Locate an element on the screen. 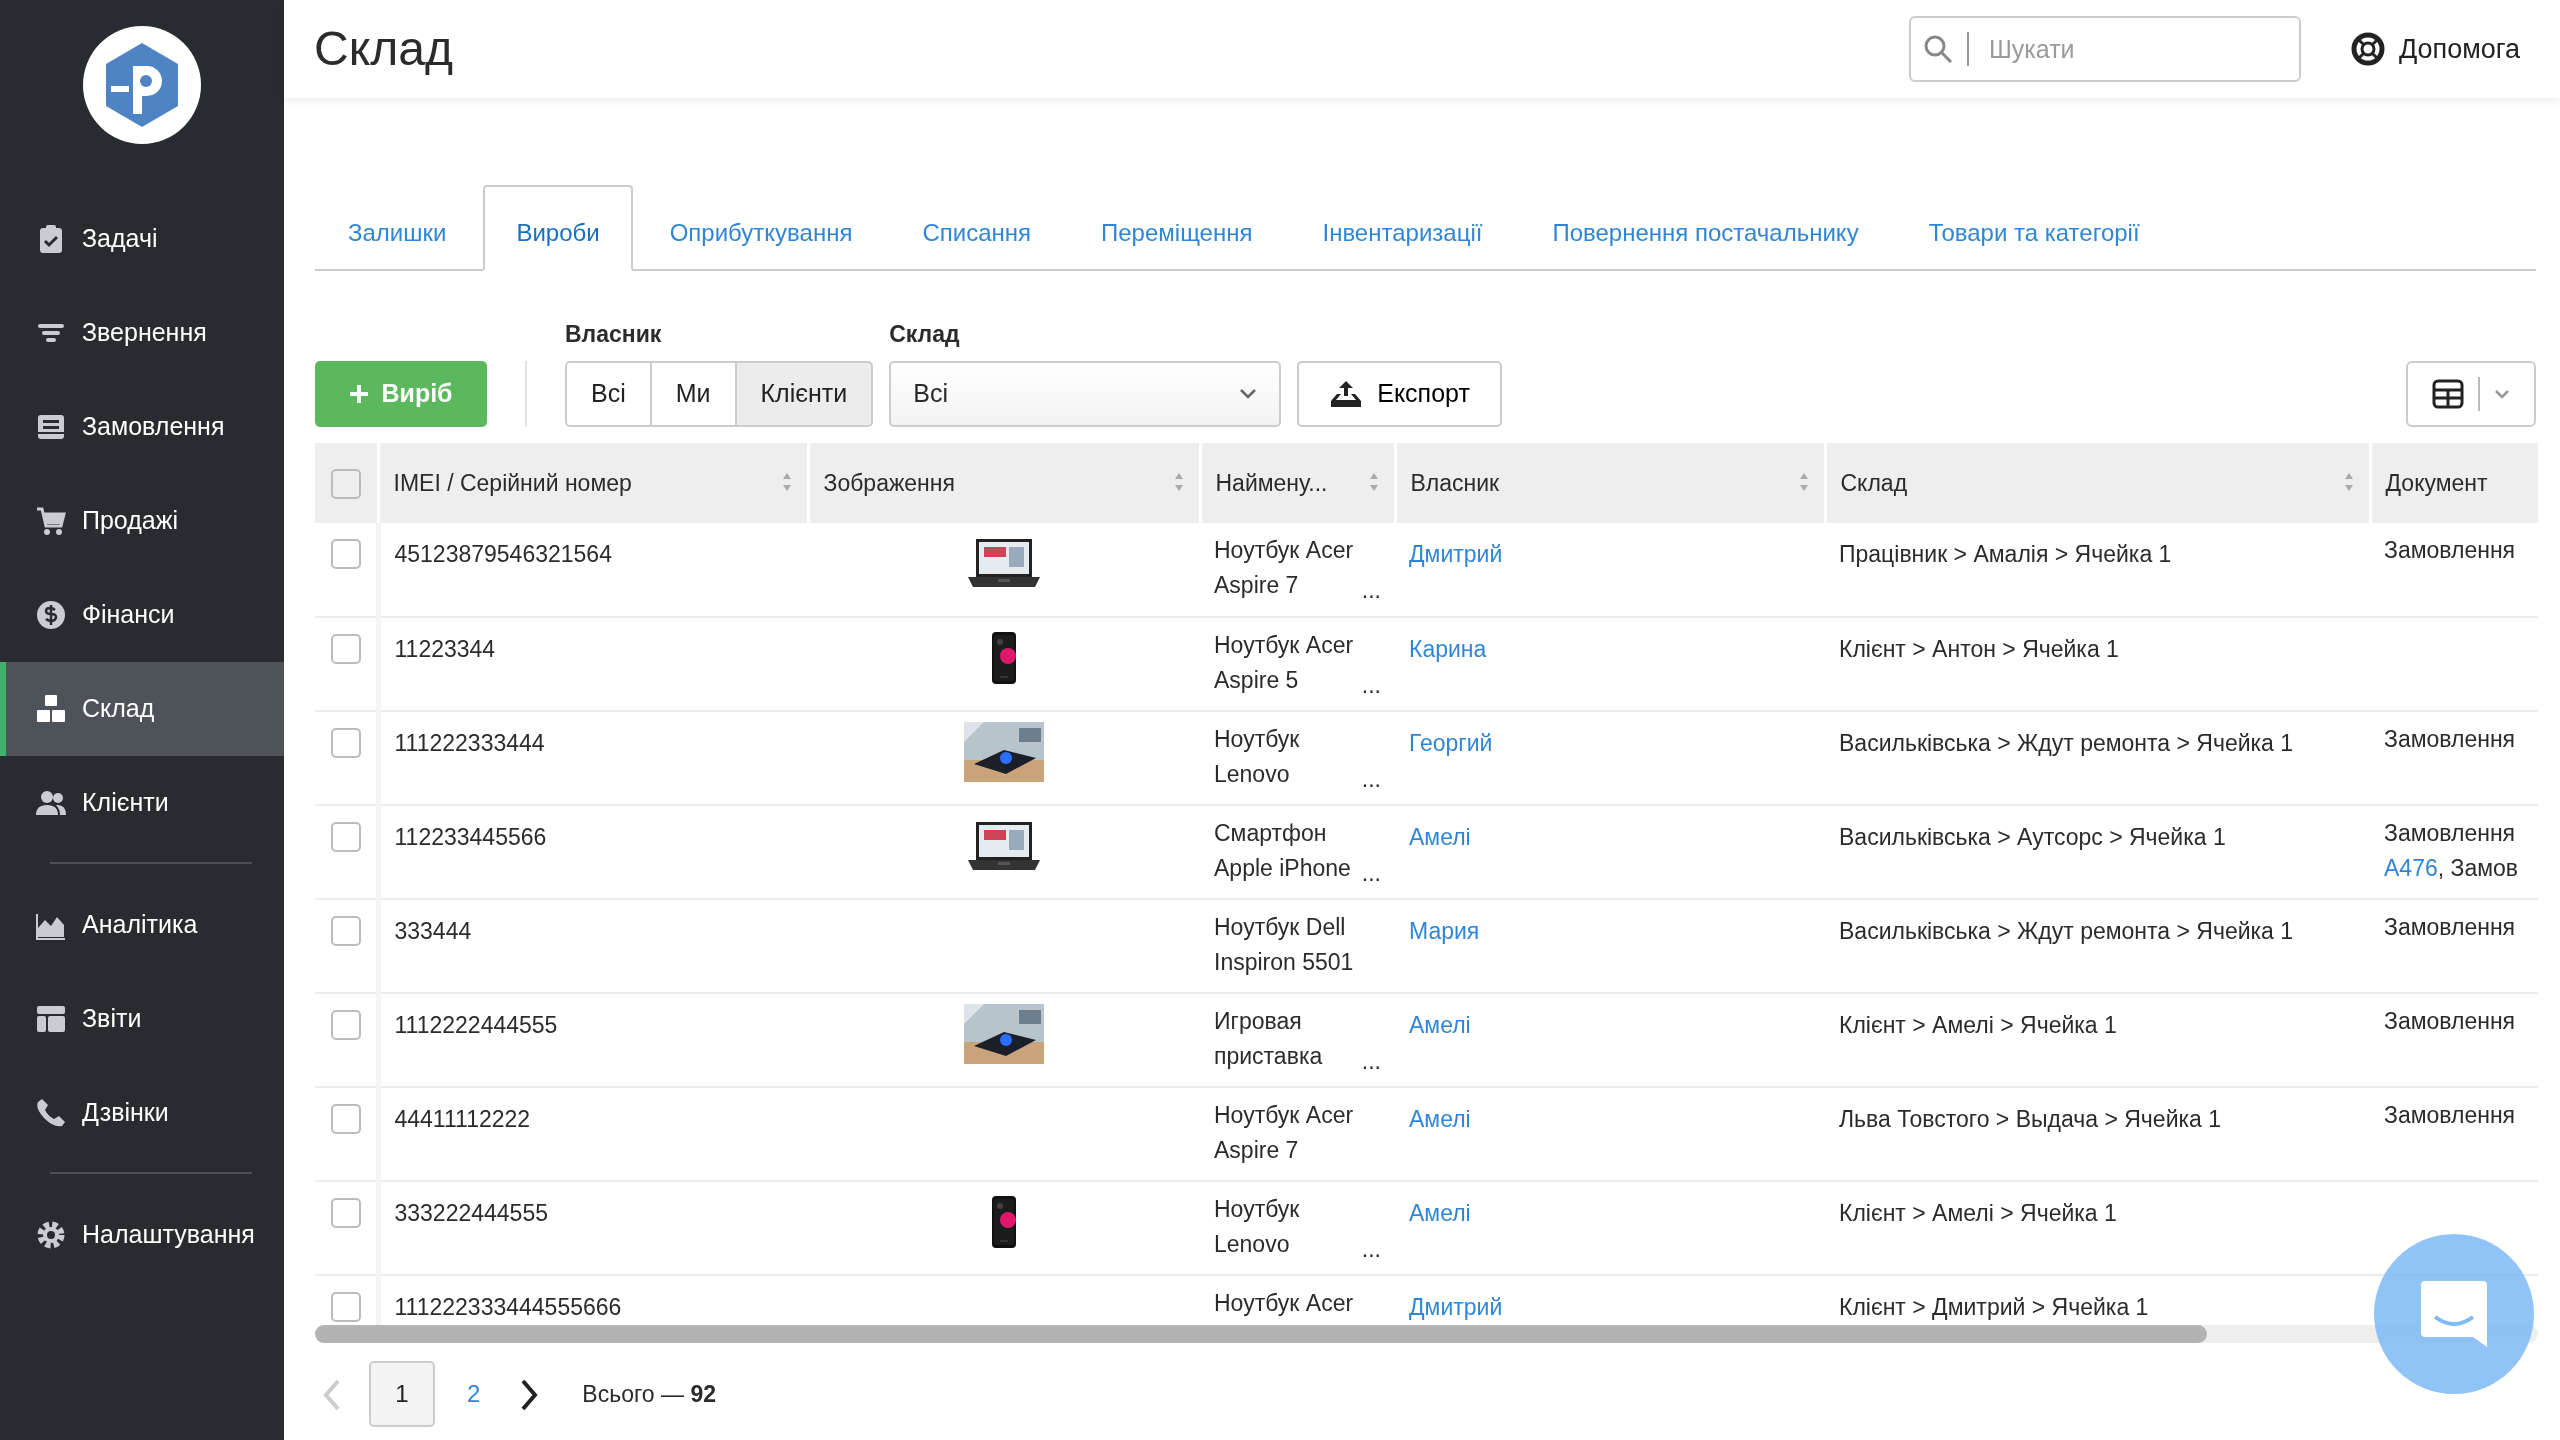  column-header: Зображення is located at coordinates (889, 482).